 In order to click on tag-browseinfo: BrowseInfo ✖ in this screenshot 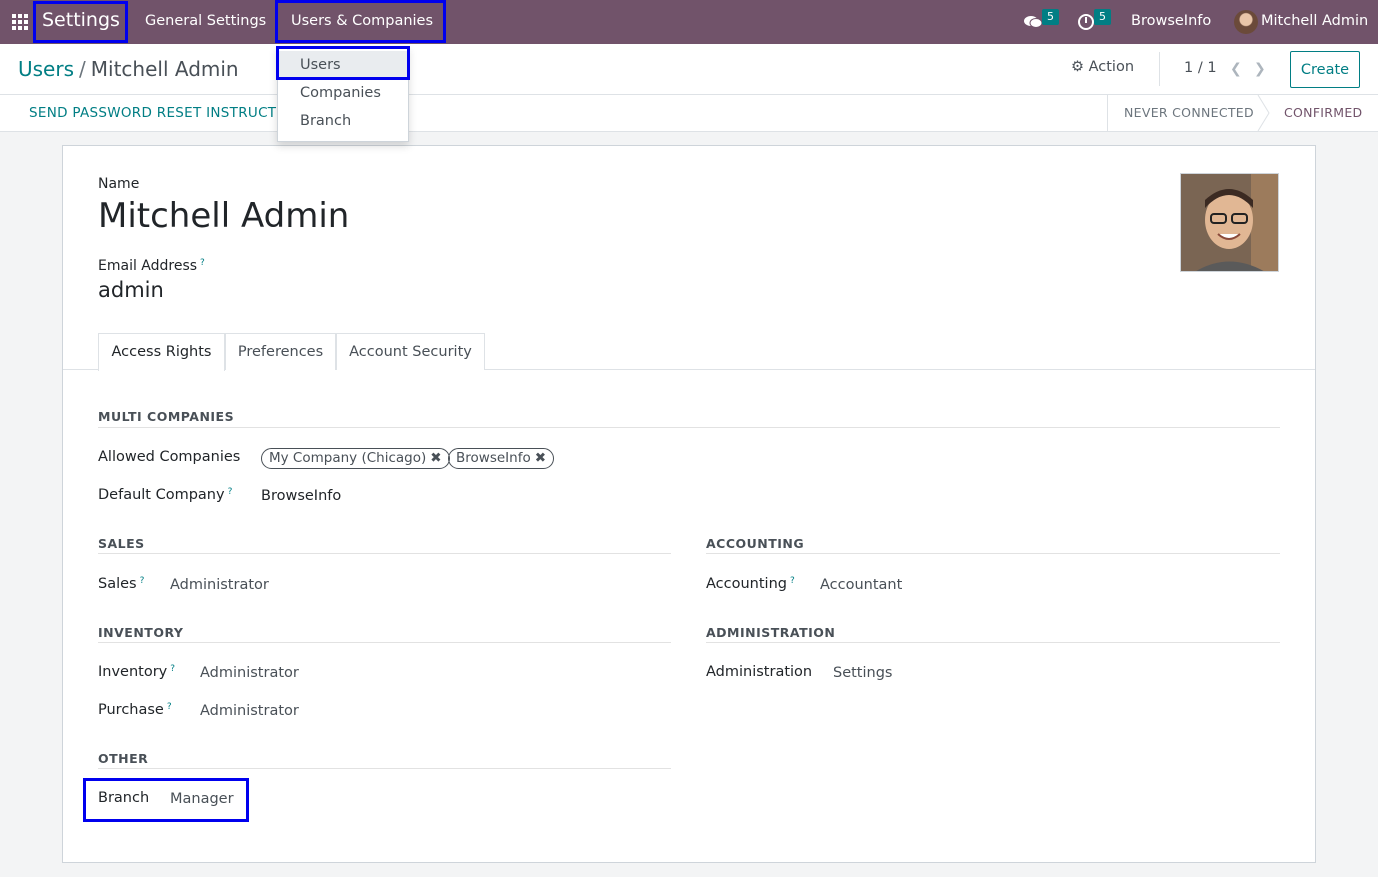, I will do `click(501, 458)`.